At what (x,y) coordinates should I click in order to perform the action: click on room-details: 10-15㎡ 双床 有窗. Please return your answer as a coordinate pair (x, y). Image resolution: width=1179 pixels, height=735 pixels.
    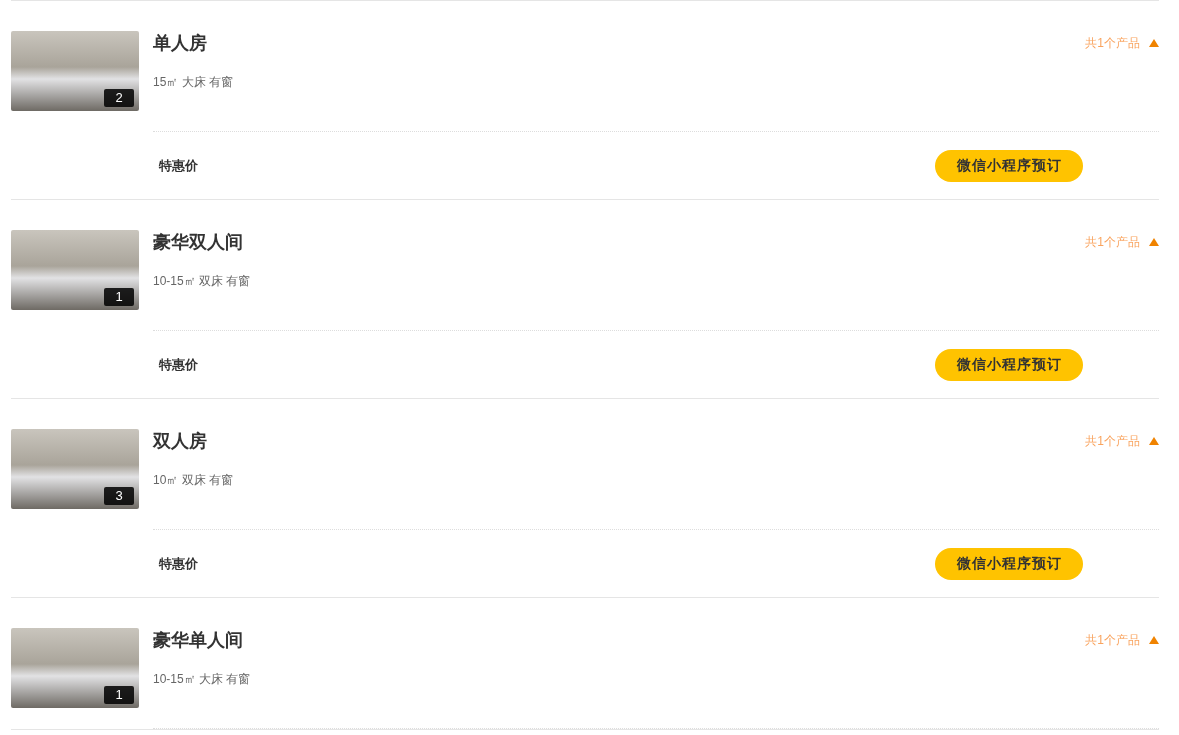
    Looking at the image, I should click on (202, 281).